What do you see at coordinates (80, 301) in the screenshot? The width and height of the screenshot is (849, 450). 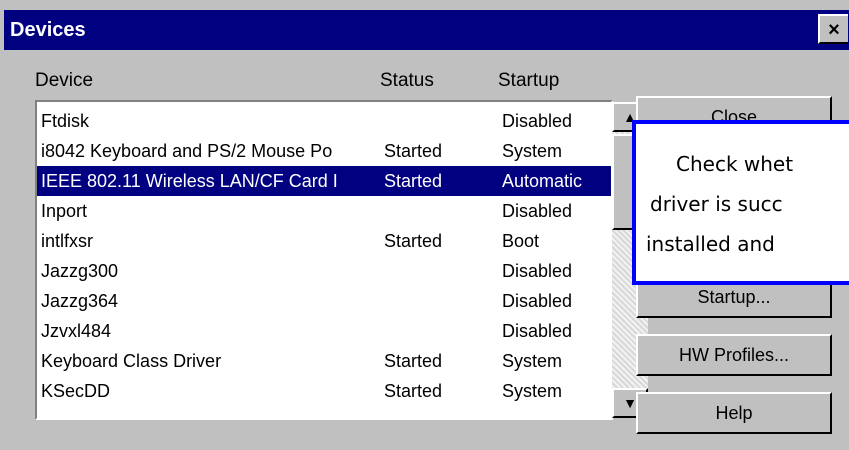 I see `device-name: Jazzg364` at bounding box center [80, 301].